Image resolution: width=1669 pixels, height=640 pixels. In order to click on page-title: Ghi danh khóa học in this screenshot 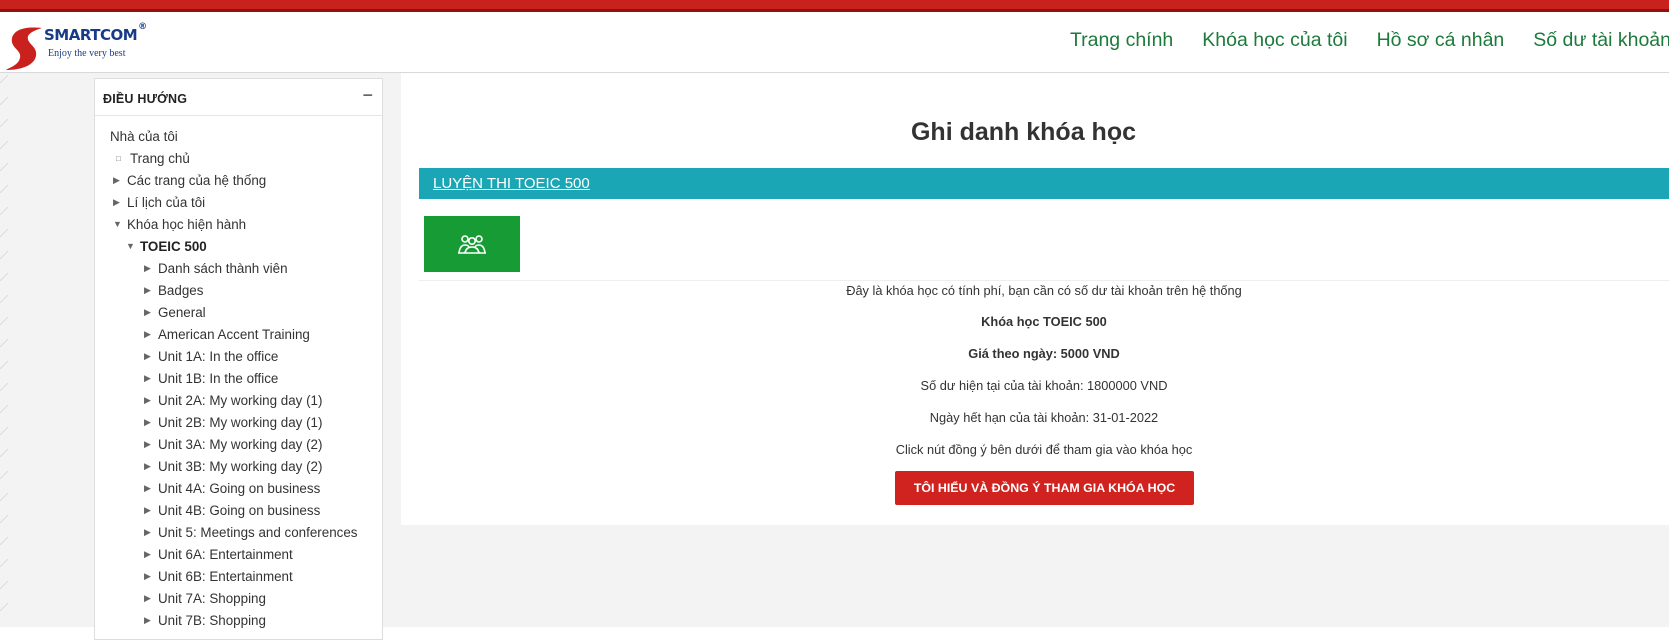, I will do `click(1023, 132)`.